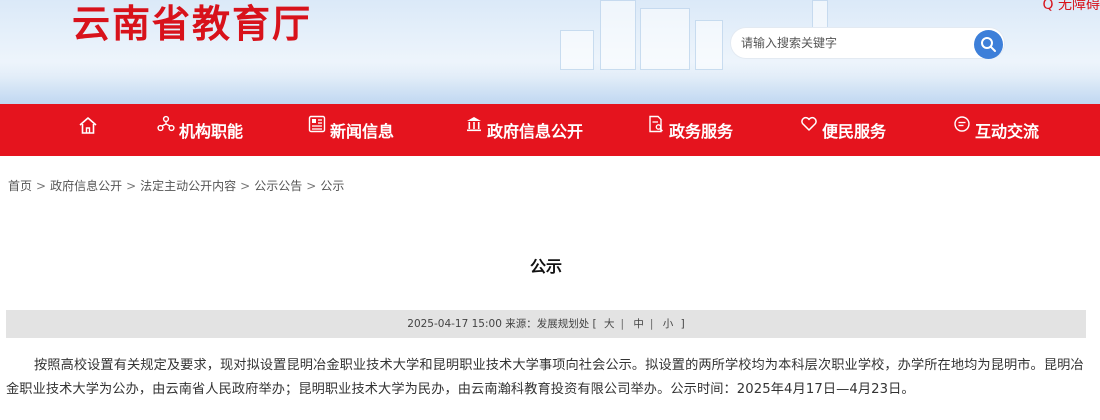  I want to click on home-icon, so click(88, 125).